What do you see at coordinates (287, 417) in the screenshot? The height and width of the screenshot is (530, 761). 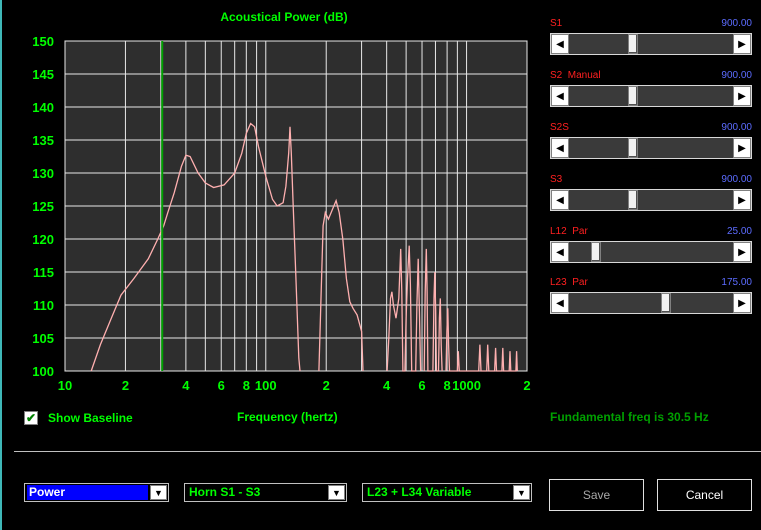 I see `x-axis-label: Frequency (hertz)` at bounding box center [287, 417].